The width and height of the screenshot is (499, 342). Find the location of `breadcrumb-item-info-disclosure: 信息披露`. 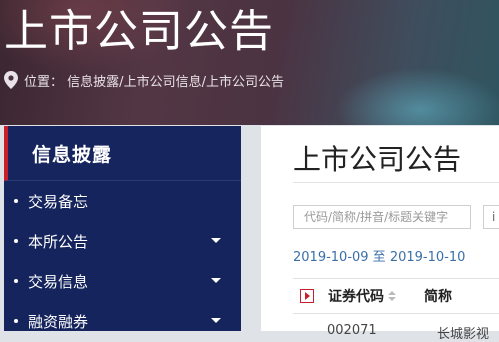

breadcrumb-item-info-disclosure: 信息披露 is located at coordinates (93, 82).